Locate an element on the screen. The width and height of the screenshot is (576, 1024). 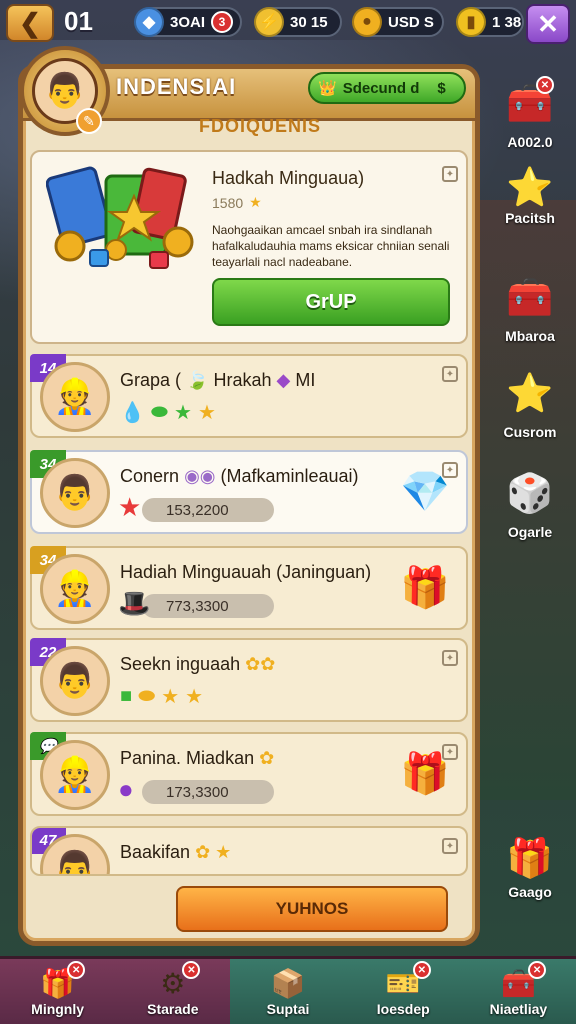
nav-label: Niaetliay is located at coordinates (518, 1008).